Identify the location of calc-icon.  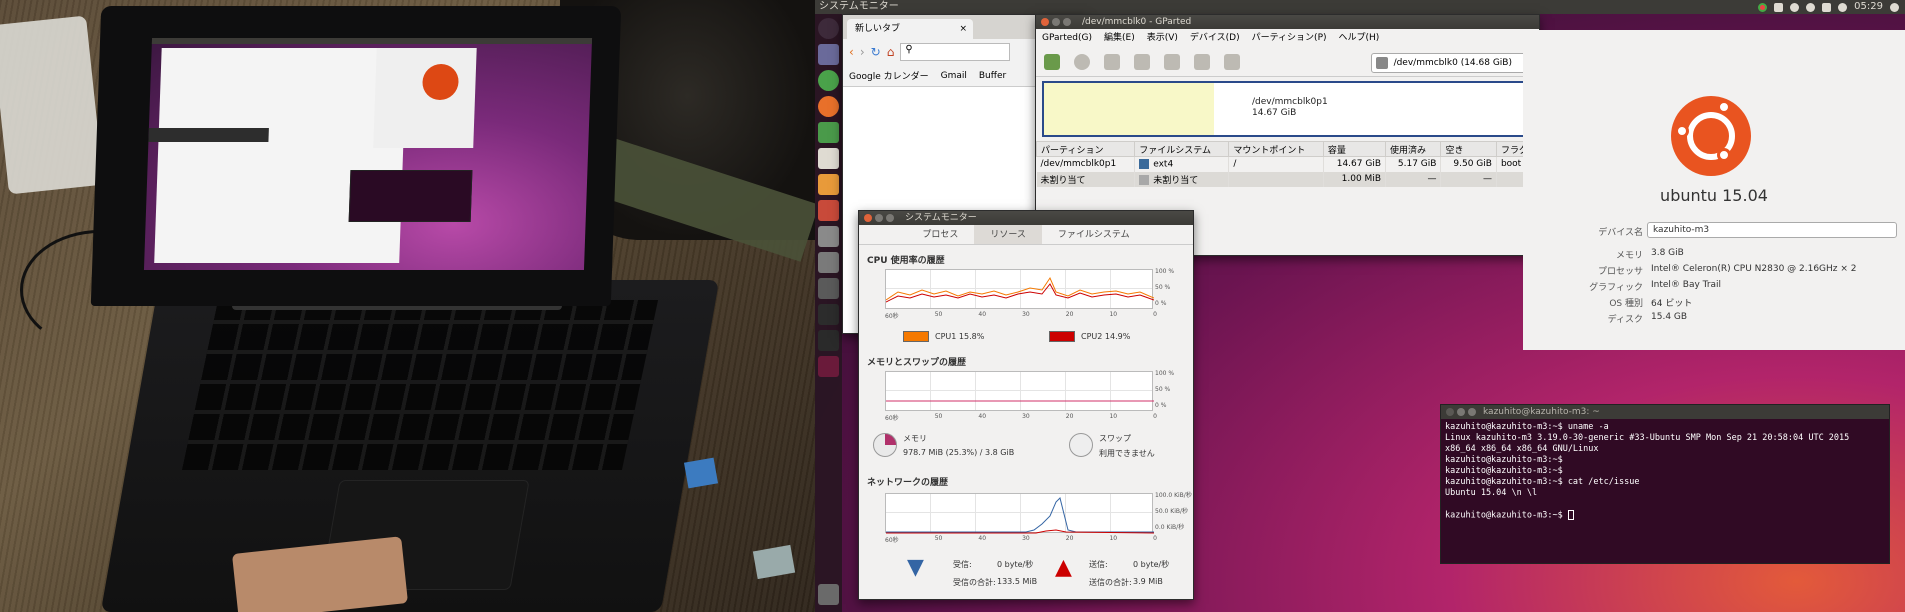
(828, 132).